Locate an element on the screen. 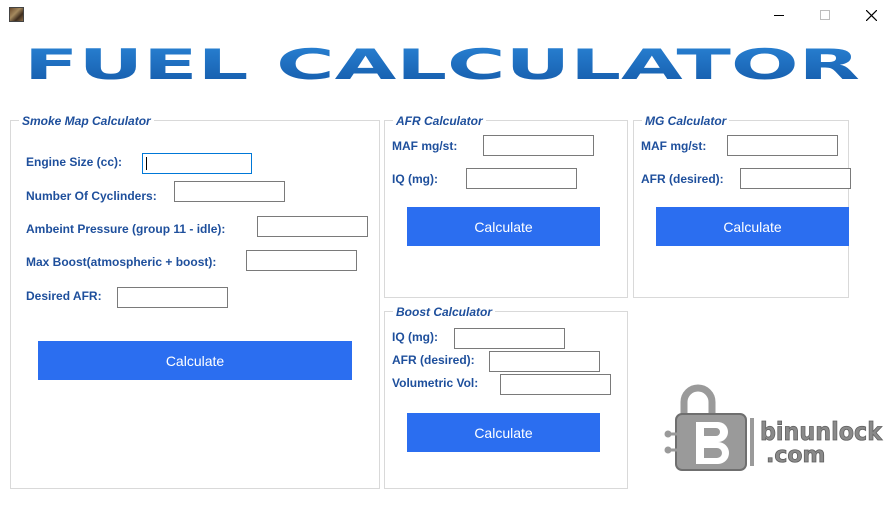  binunlock-watermark: binunlock .com is located at coordinates (774, 427).